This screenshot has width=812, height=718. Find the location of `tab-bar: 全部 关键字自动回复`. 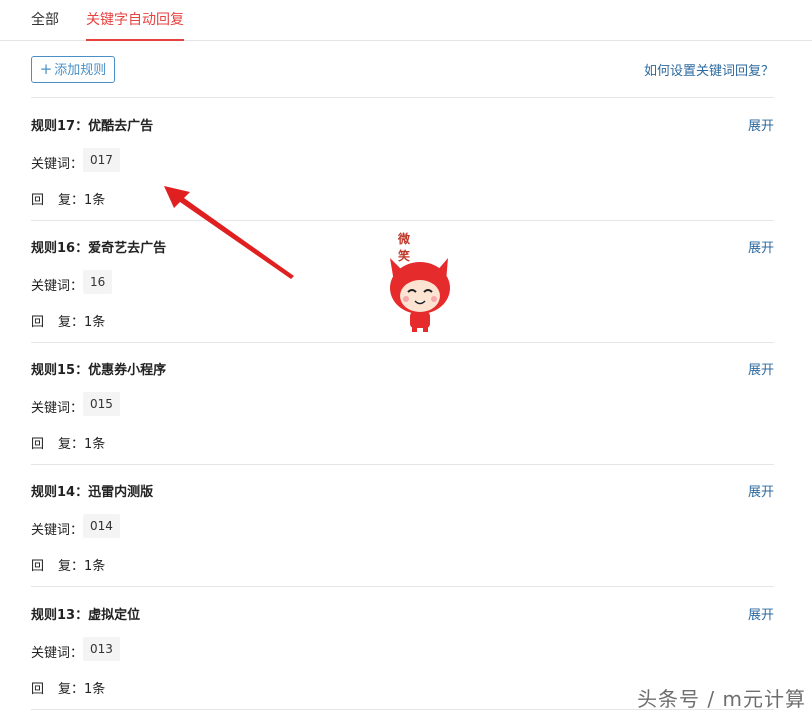

tab-bar: 全部 关键字自动回复 is located at coordinates (406, 20).